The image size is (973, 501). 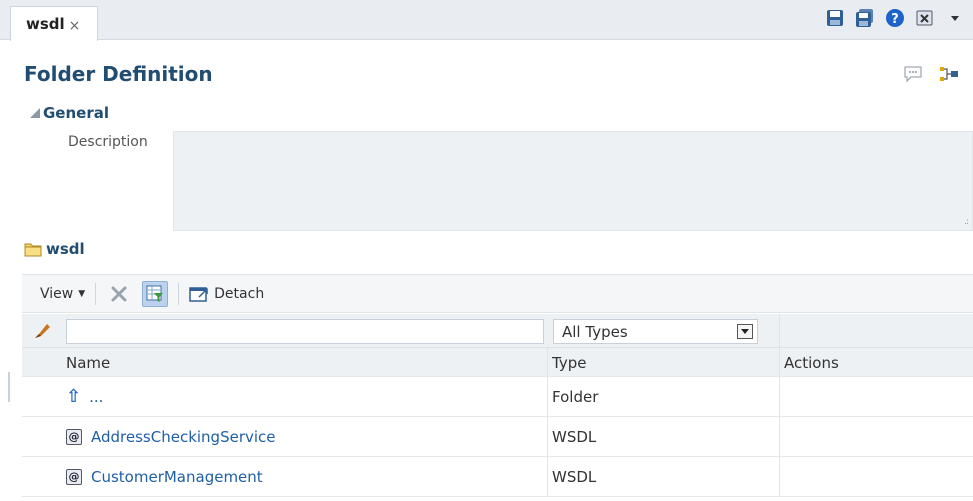 What do you see at coordinates (45, 24) in the screenshot?
I see `tab-label: wsdl` at bounding box center [45, 24].